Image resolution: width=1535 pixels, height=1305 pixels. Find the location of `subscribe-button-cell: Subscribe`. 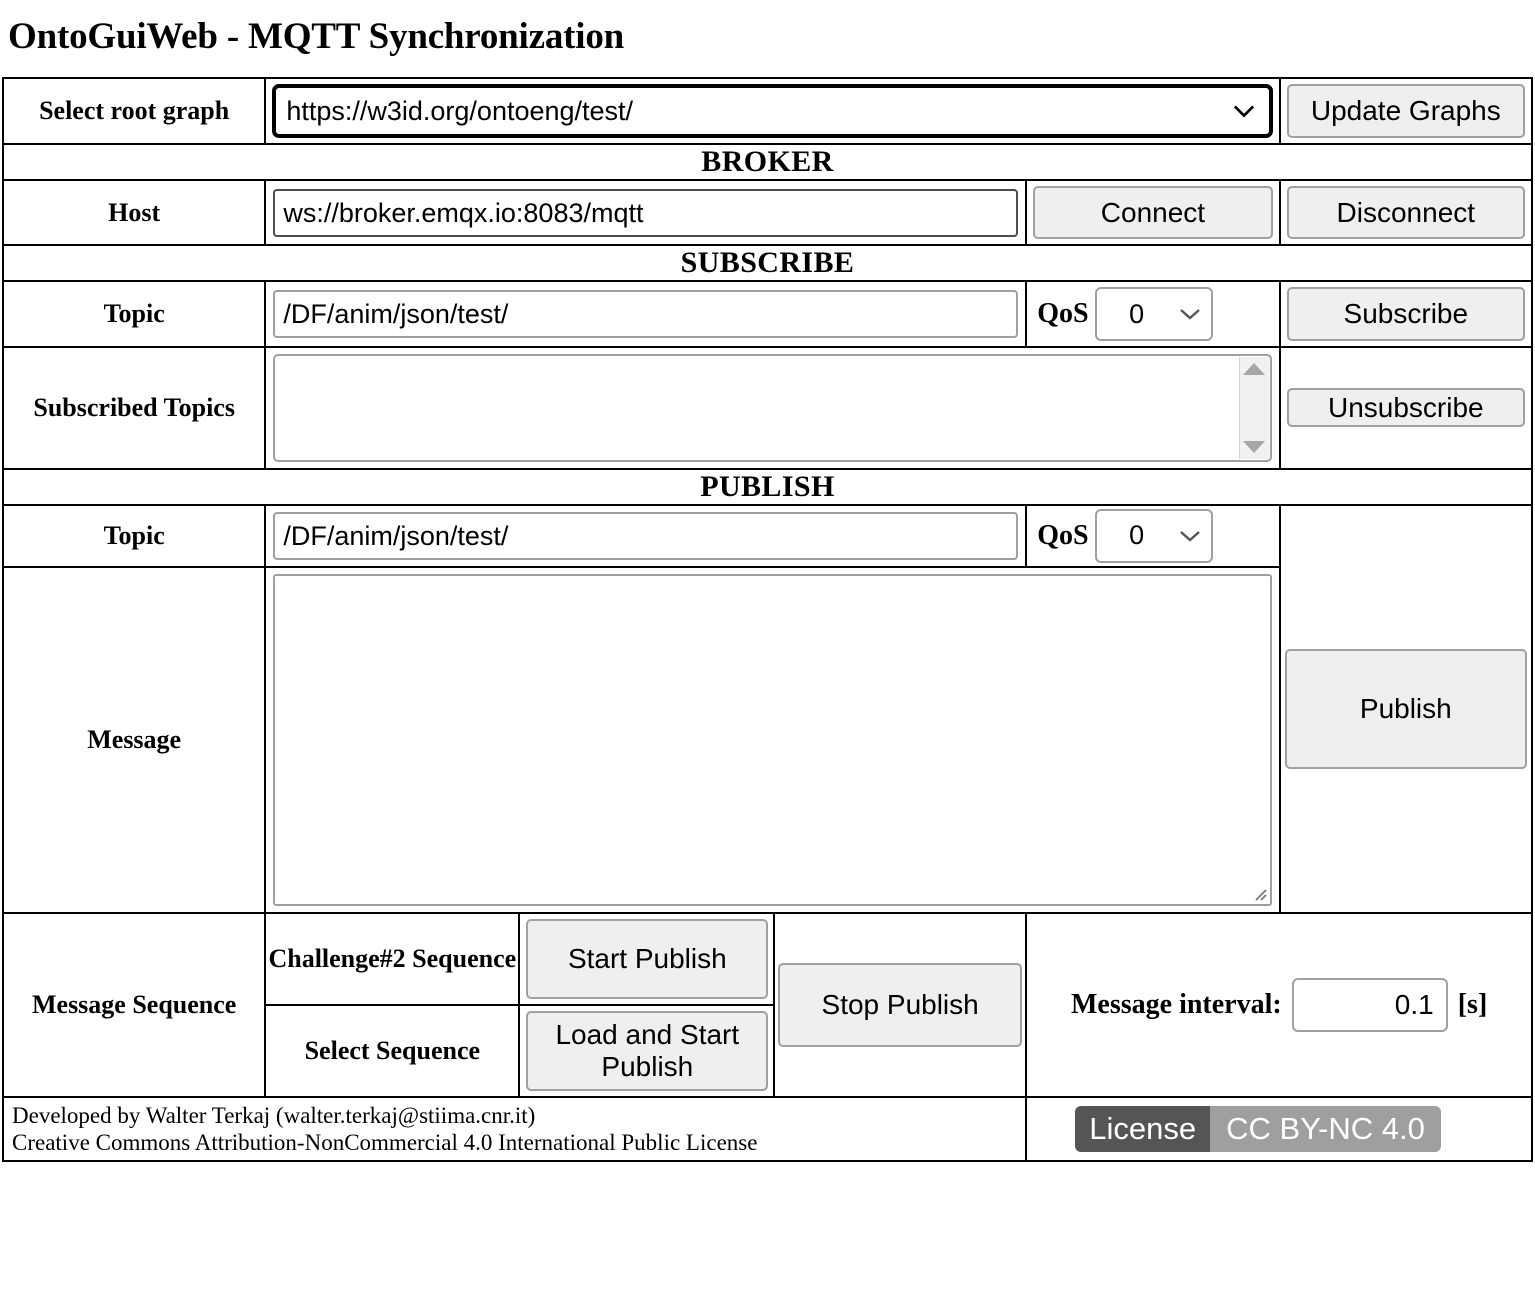

subscribe-button-cell: Subscribe is located at coordinates (1406, 314).